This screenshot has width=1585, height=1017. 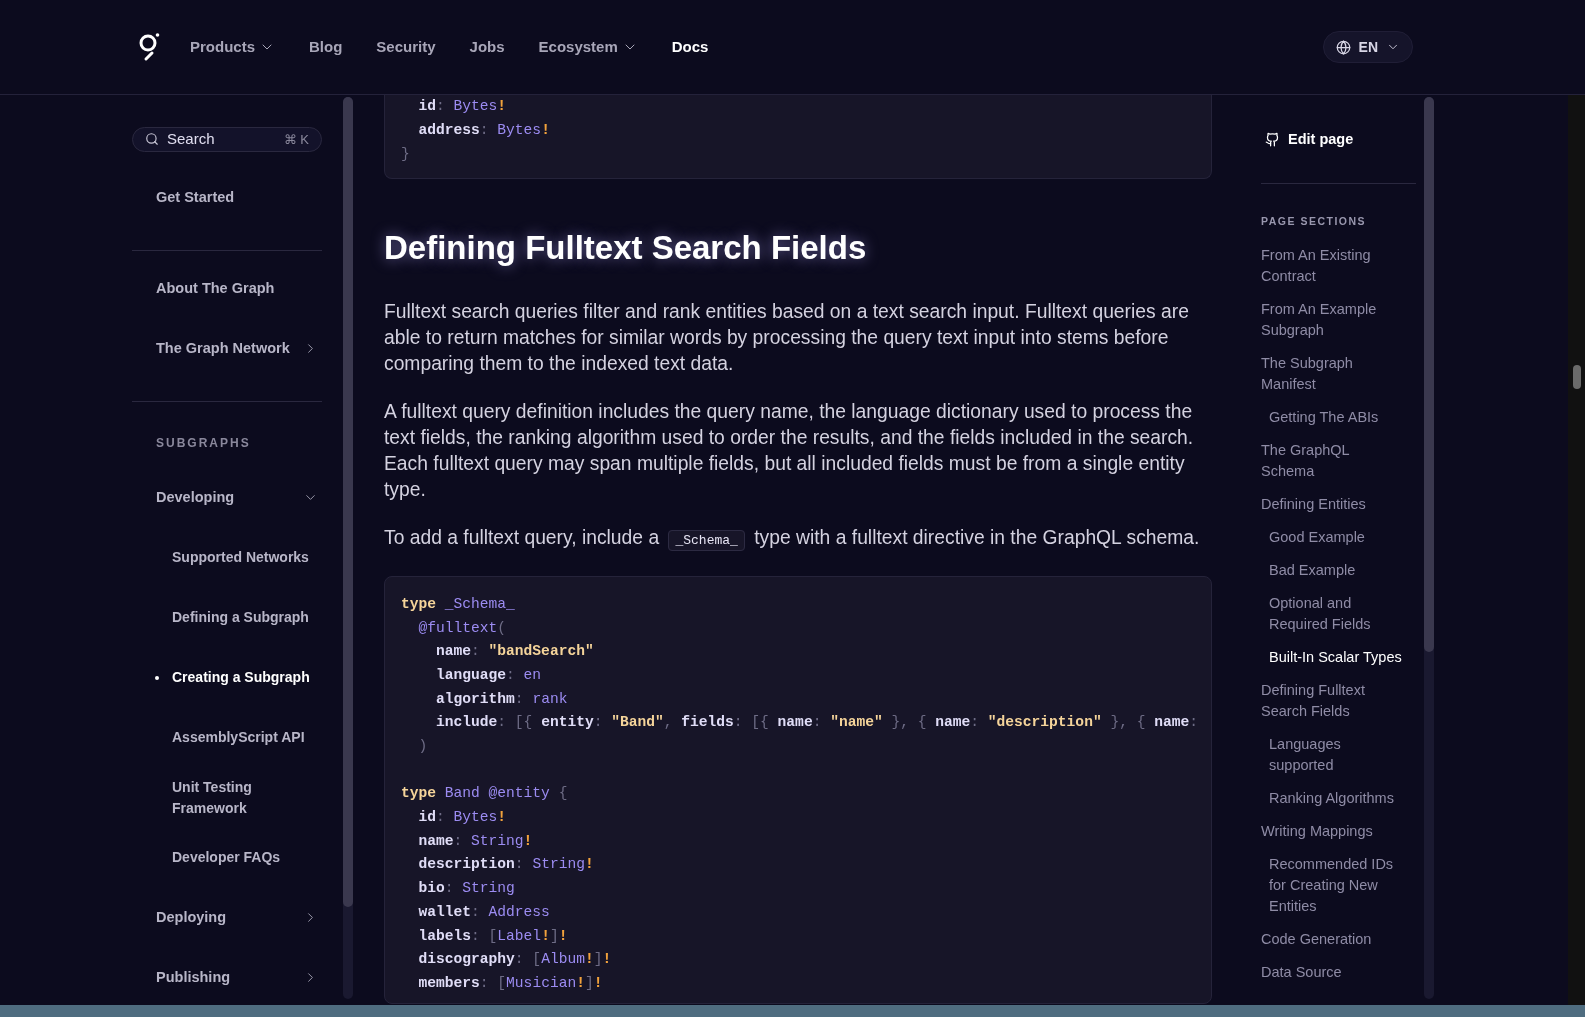 I want to click on code-line: wallet: Address, so click(x=483, y=912).